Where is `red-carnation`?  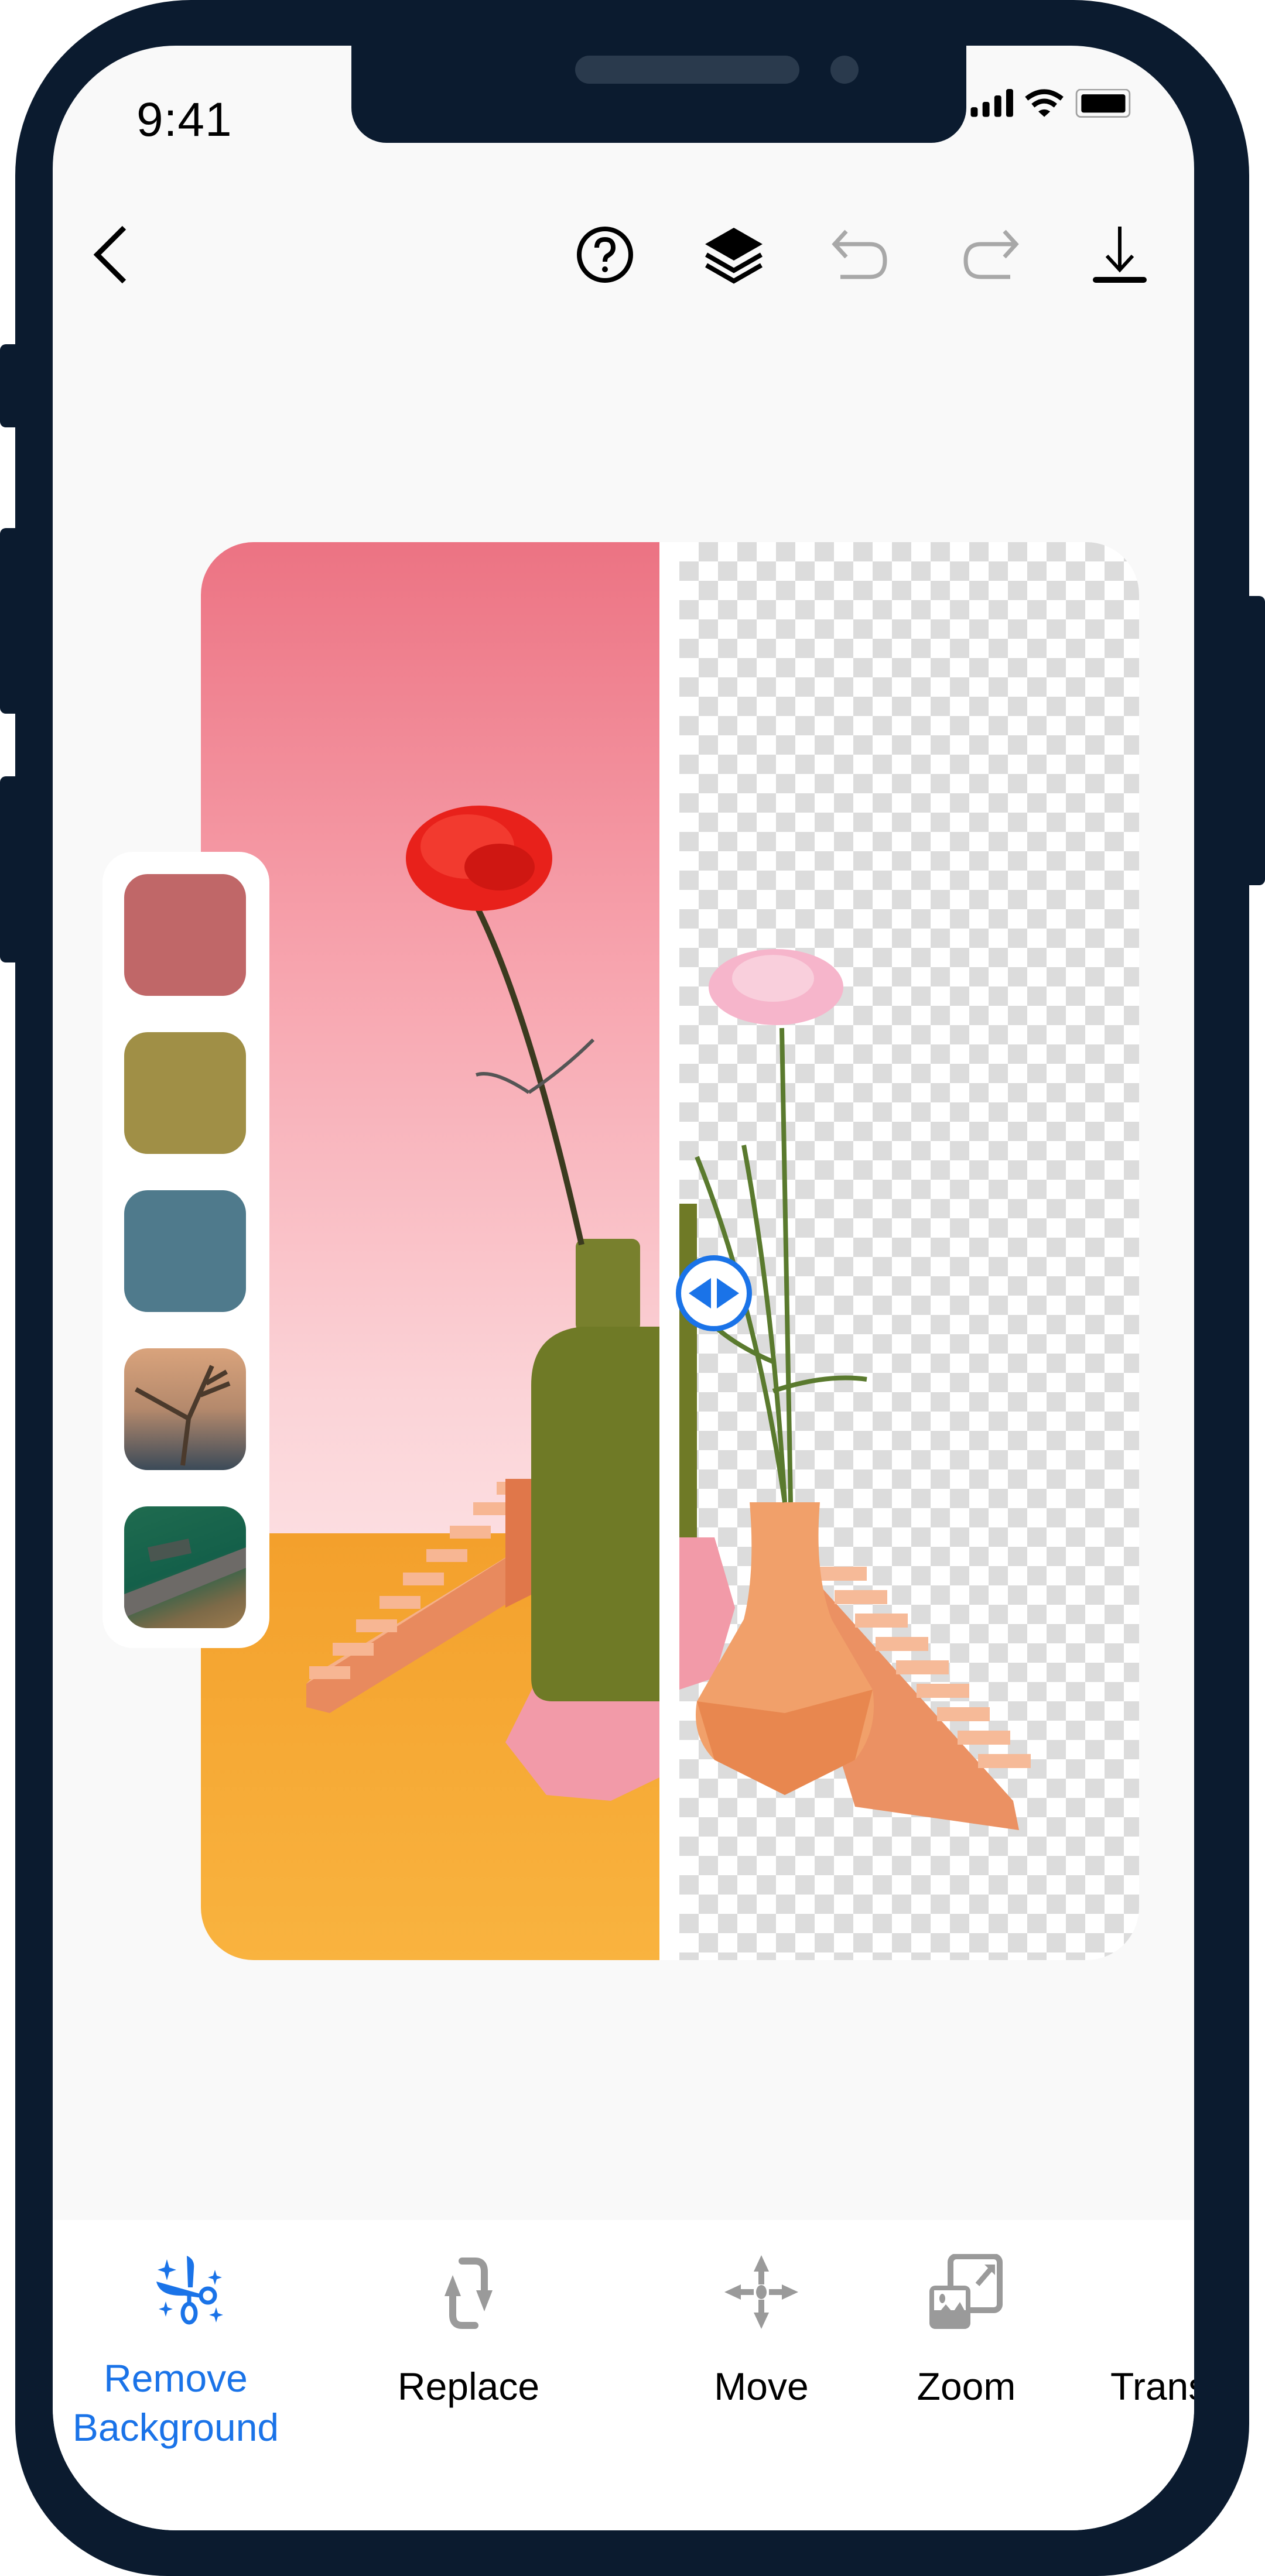
red-carnation is located at coordinates (479, 858).